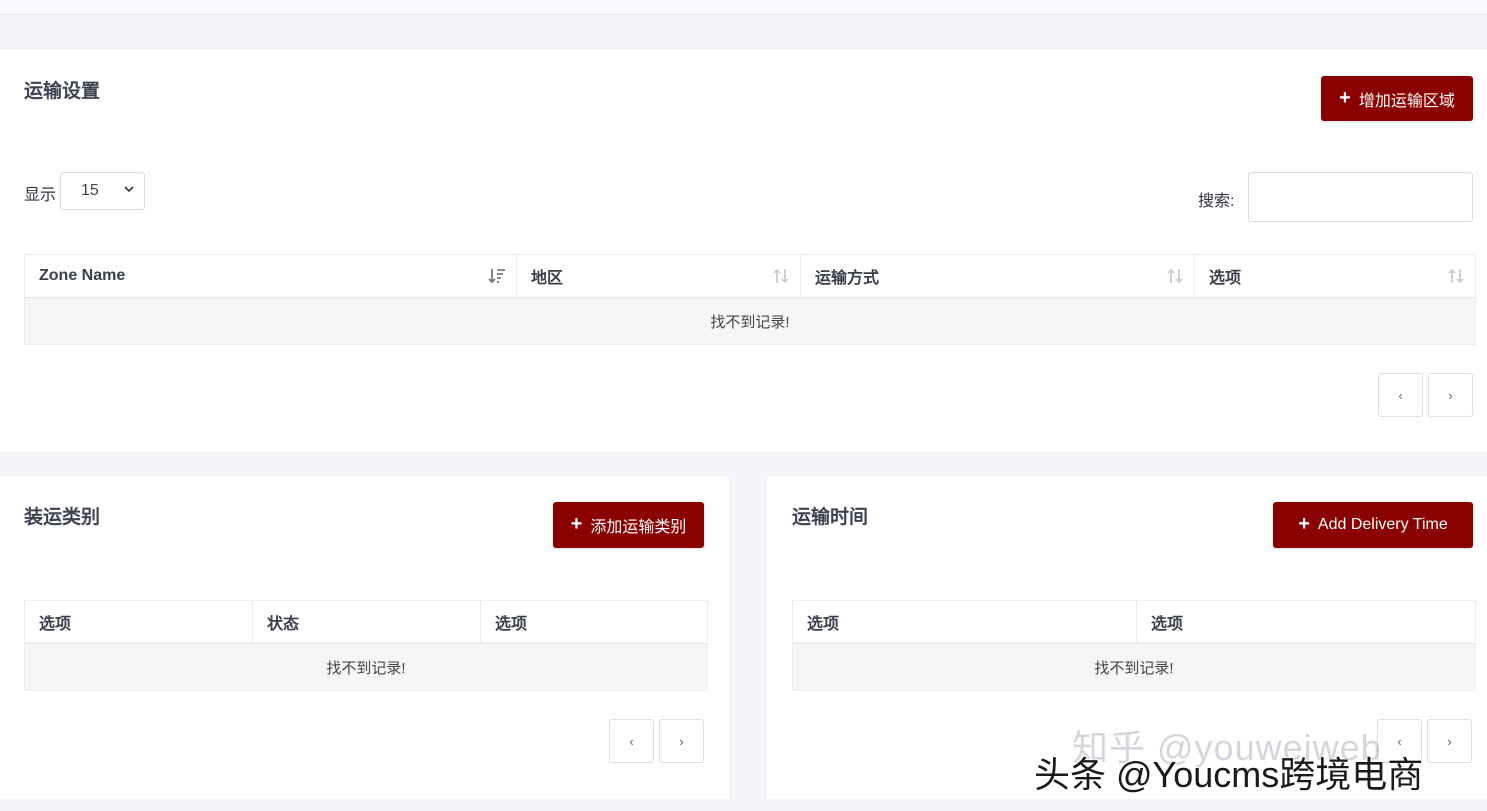 The width and height of the screenshot is (1487, 811). I want to click on table-header-row: Zone Name 地区 运输方式 选项, so click(750, 276).